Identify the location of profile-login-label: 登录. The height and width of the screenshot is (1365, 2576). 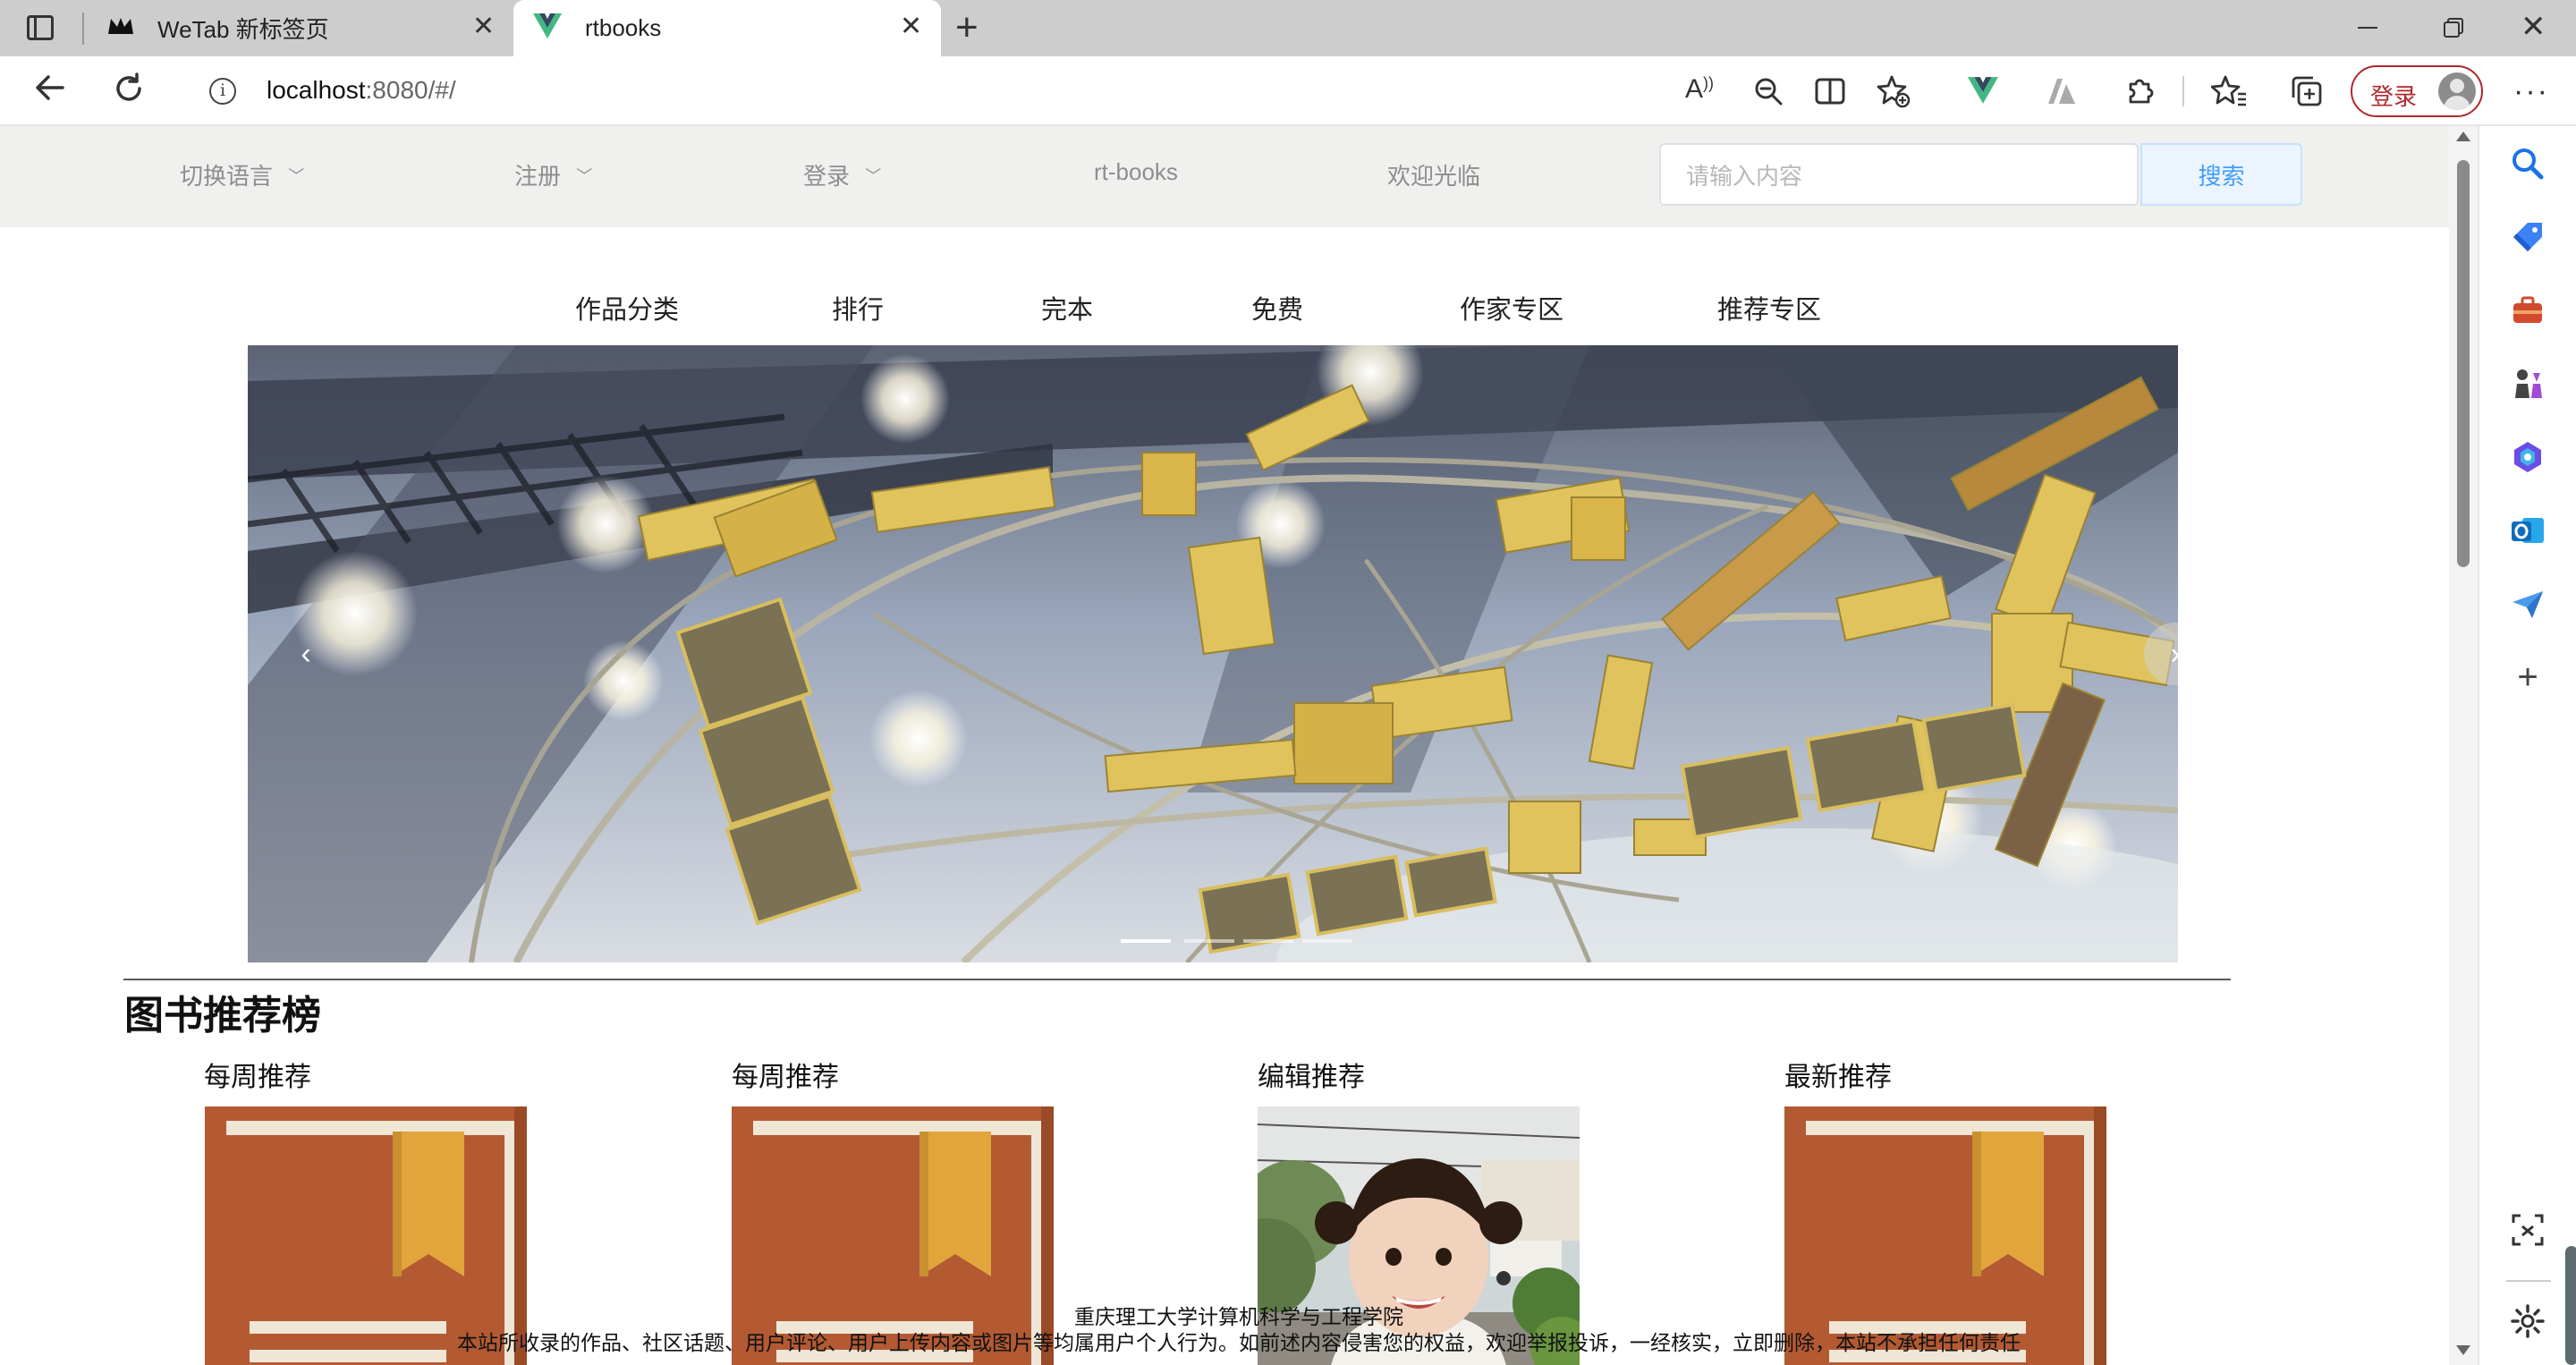
(2394, 96).